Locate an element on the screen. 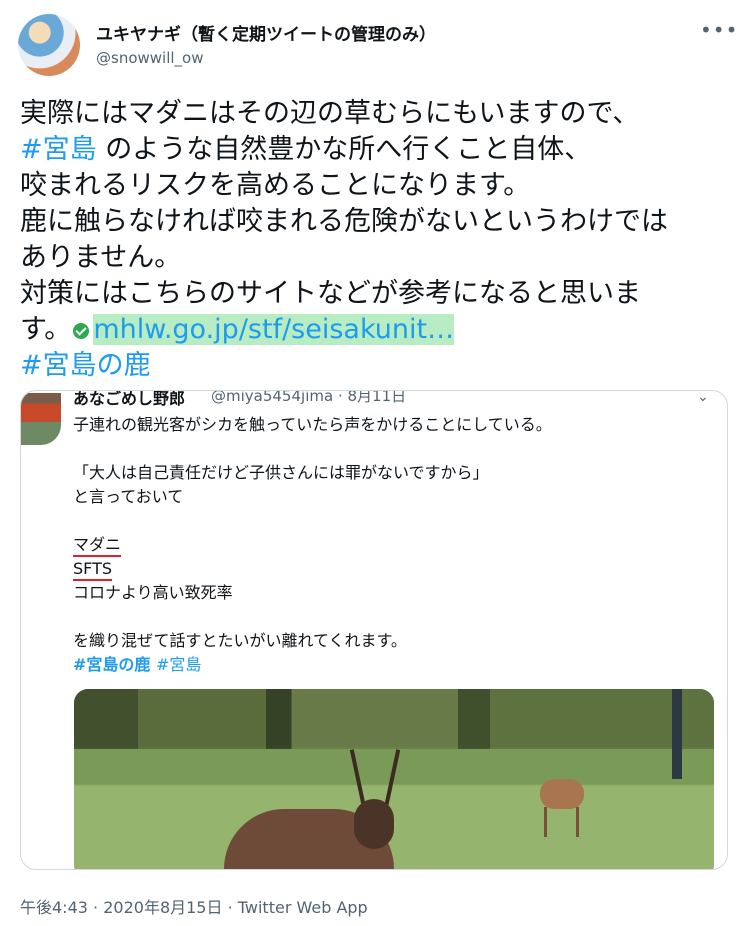 This screenshot has width=748, height=926. tweet-line-text: す。 is located at coordinates (46, 329).